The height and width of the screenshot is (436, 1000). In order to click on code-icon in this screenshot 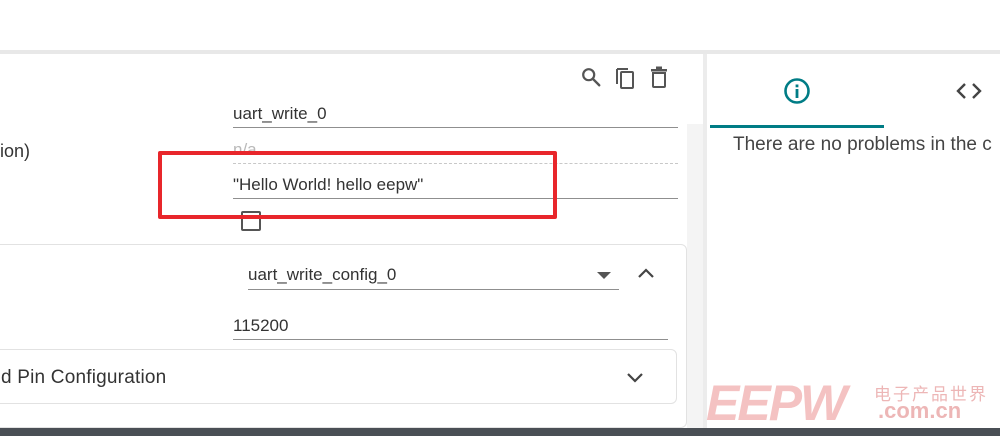, I will do `click(969, 91)`.